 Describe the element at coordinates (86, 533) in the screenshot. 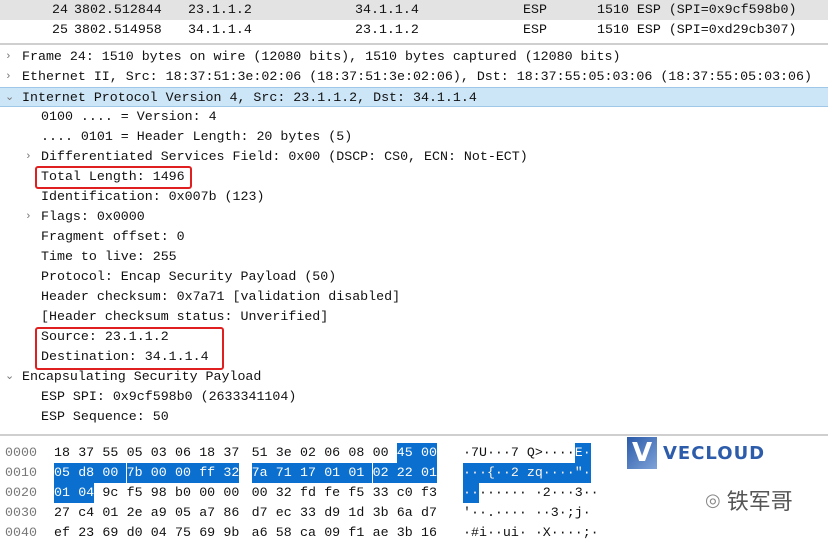

I see `hex-byte: 23` at that location.